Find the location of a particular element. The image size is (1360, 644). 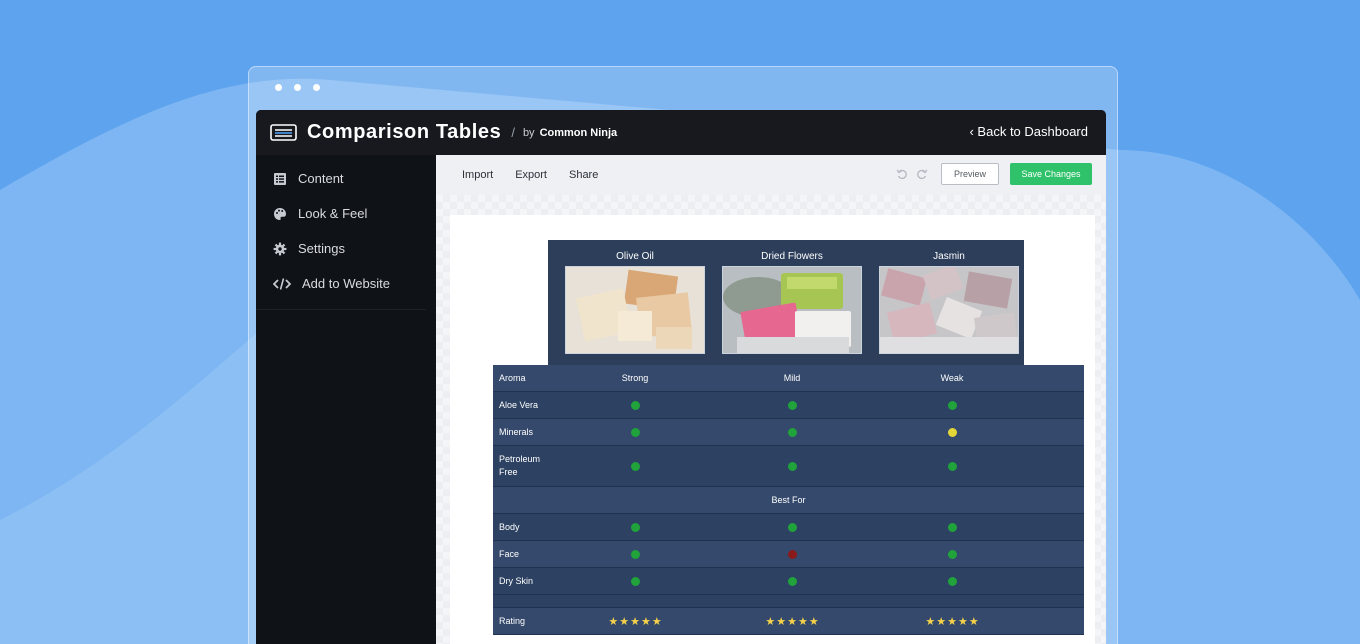

status-dot-yellow is located at coordinates (952, 432).